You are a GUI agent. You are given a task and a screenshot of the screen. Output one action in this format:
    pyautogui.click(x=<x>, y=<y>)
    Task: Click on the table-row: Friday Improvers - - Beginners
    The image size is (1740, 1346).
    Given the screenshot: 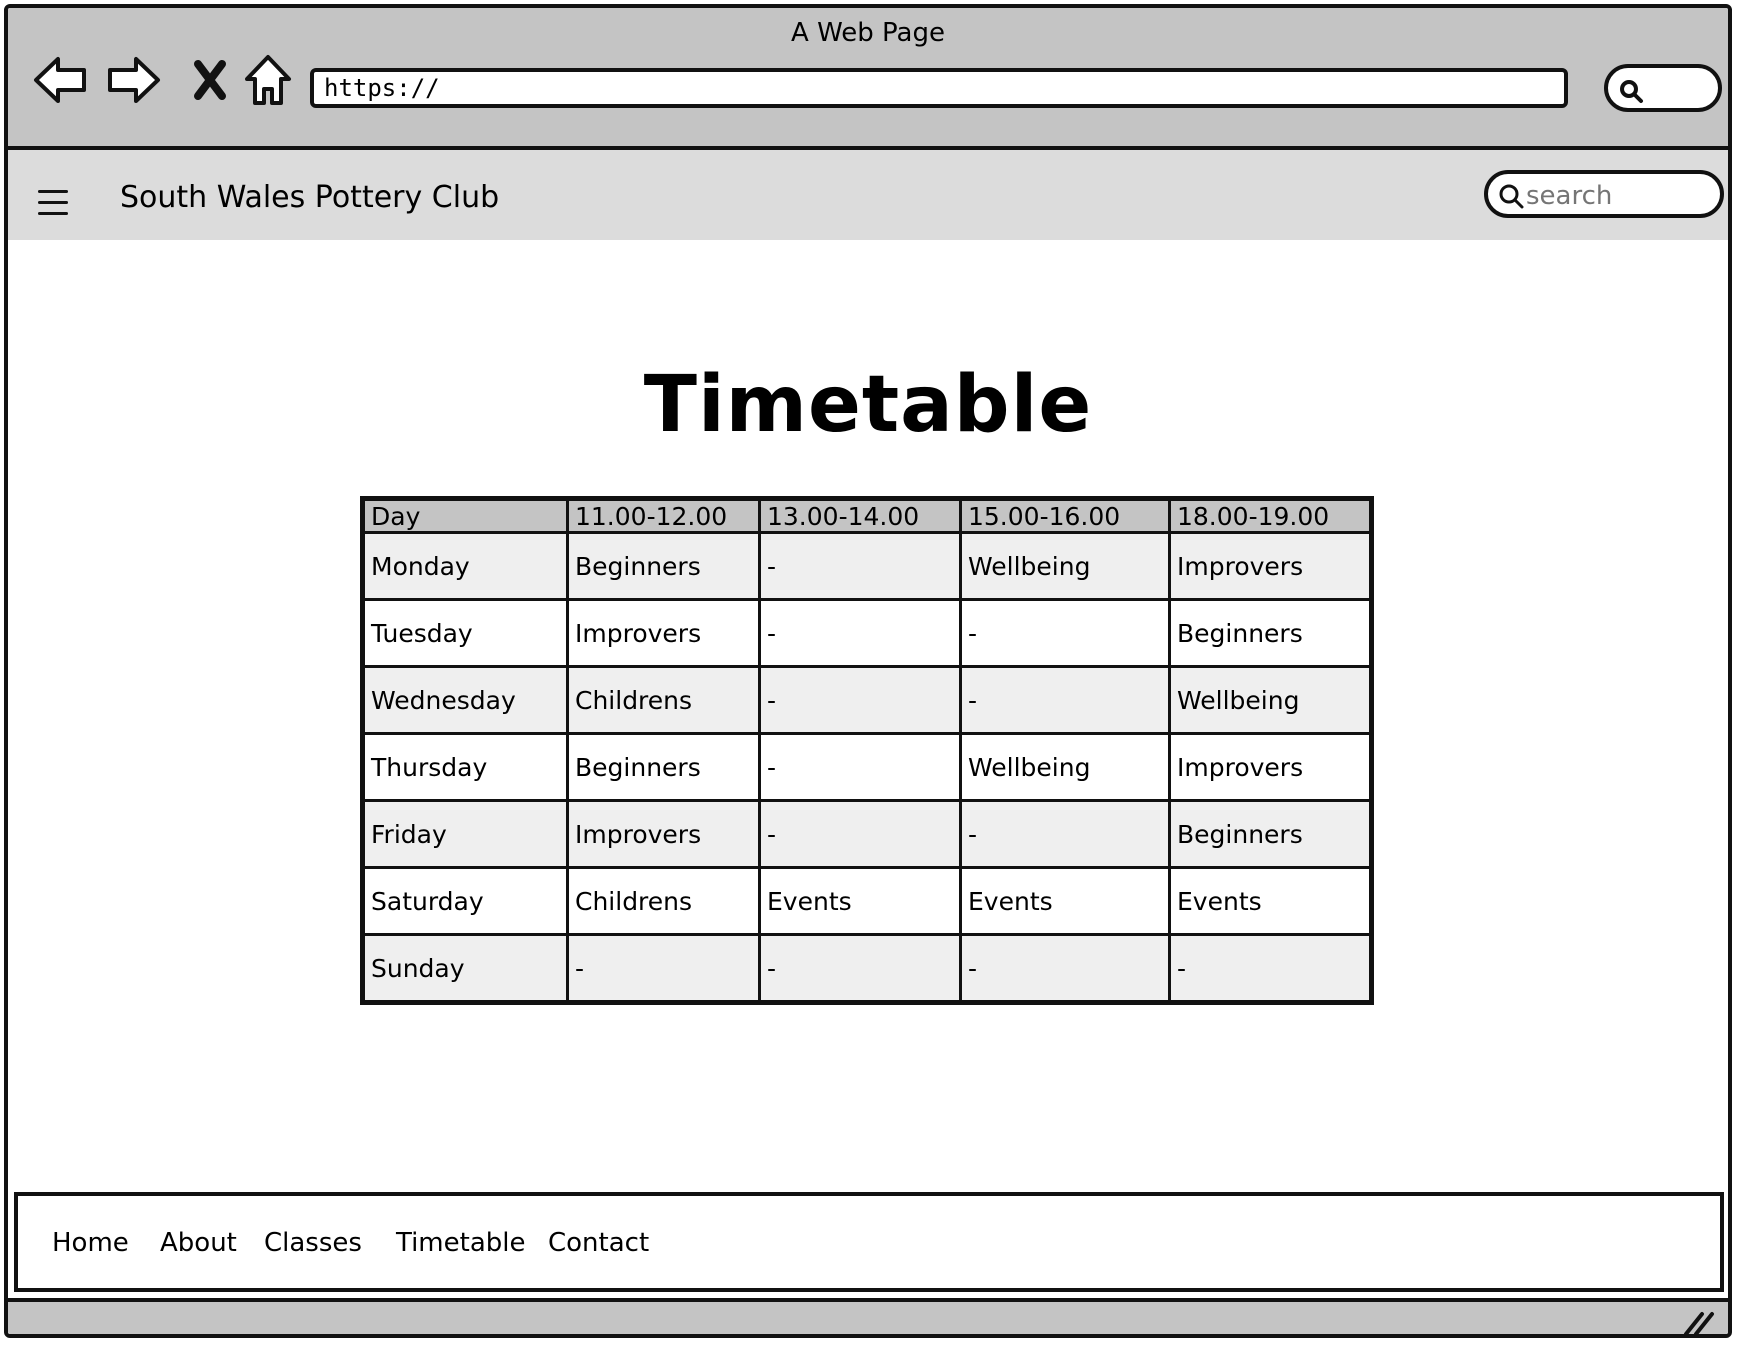 What is the action you would take?
    pyautogui.click(x=867, y=834)
    